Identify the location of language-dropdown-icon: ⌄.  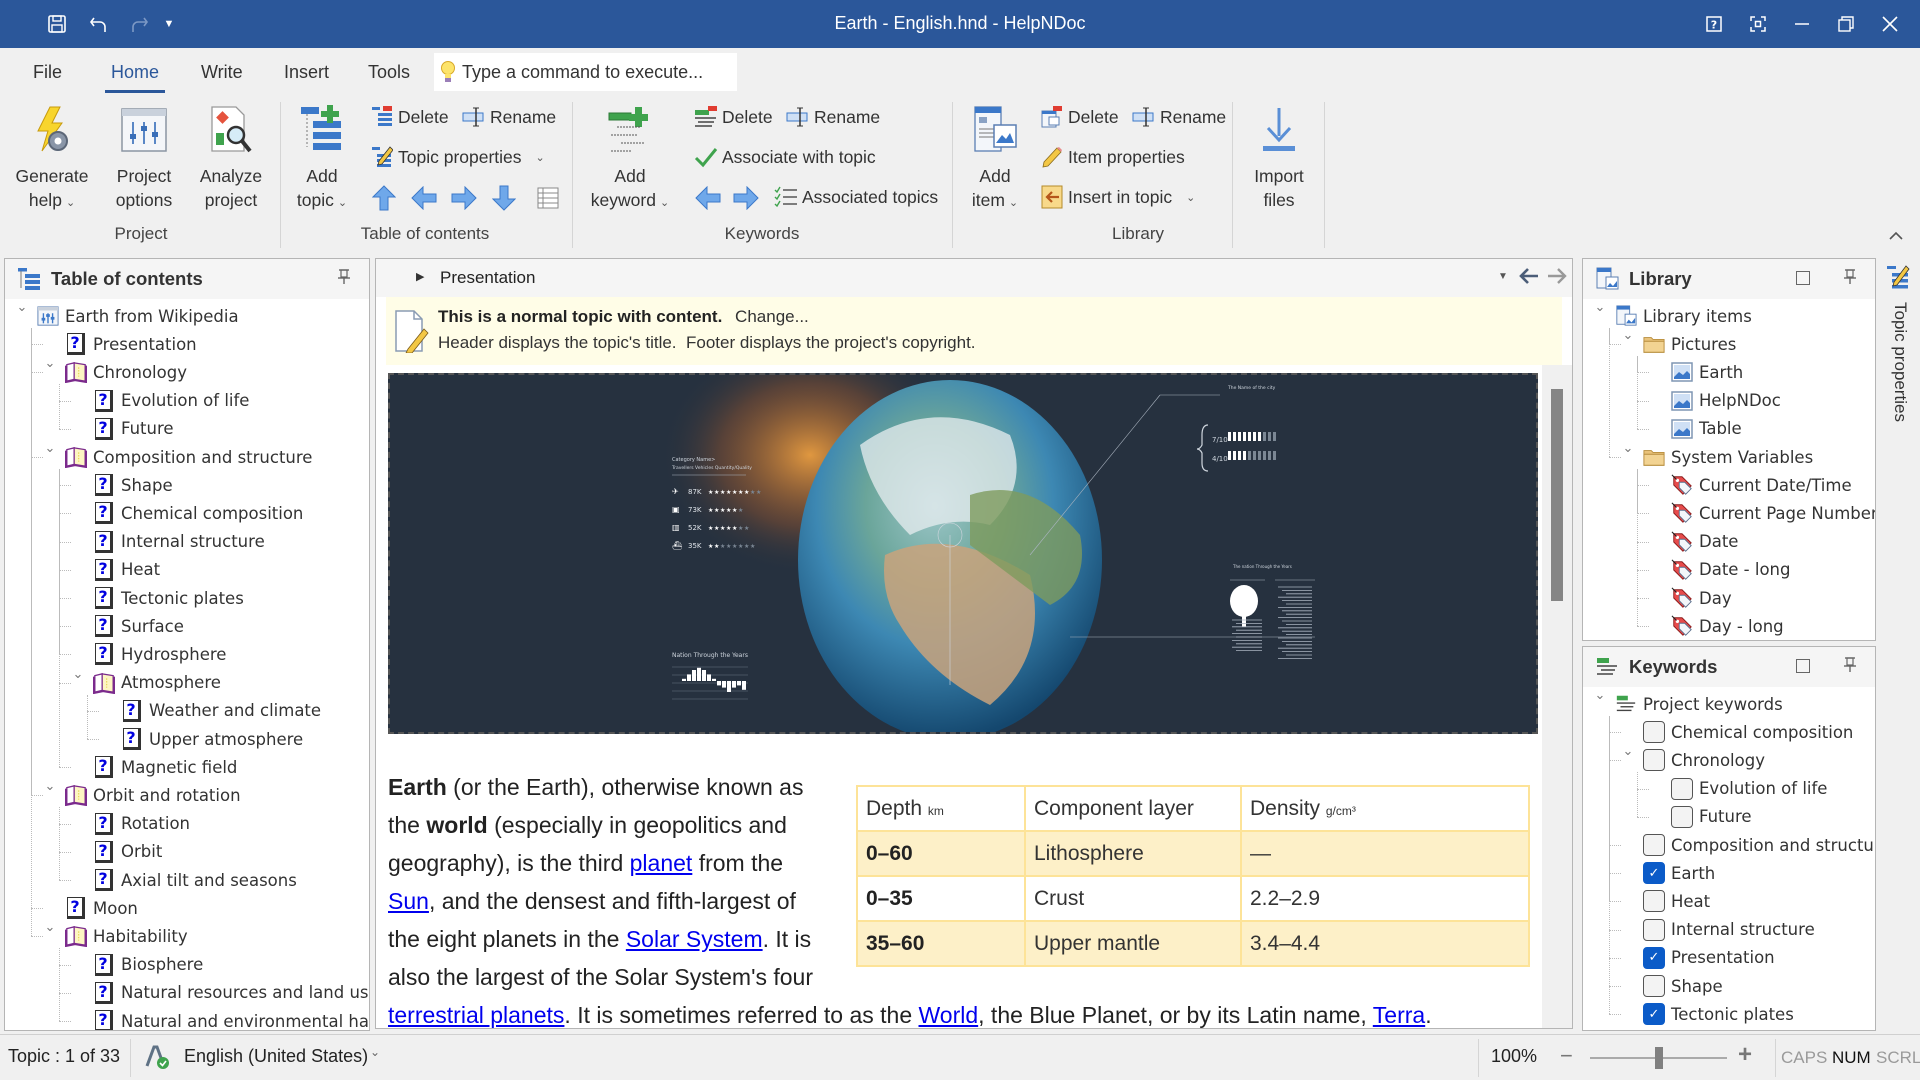
(375, 1052).